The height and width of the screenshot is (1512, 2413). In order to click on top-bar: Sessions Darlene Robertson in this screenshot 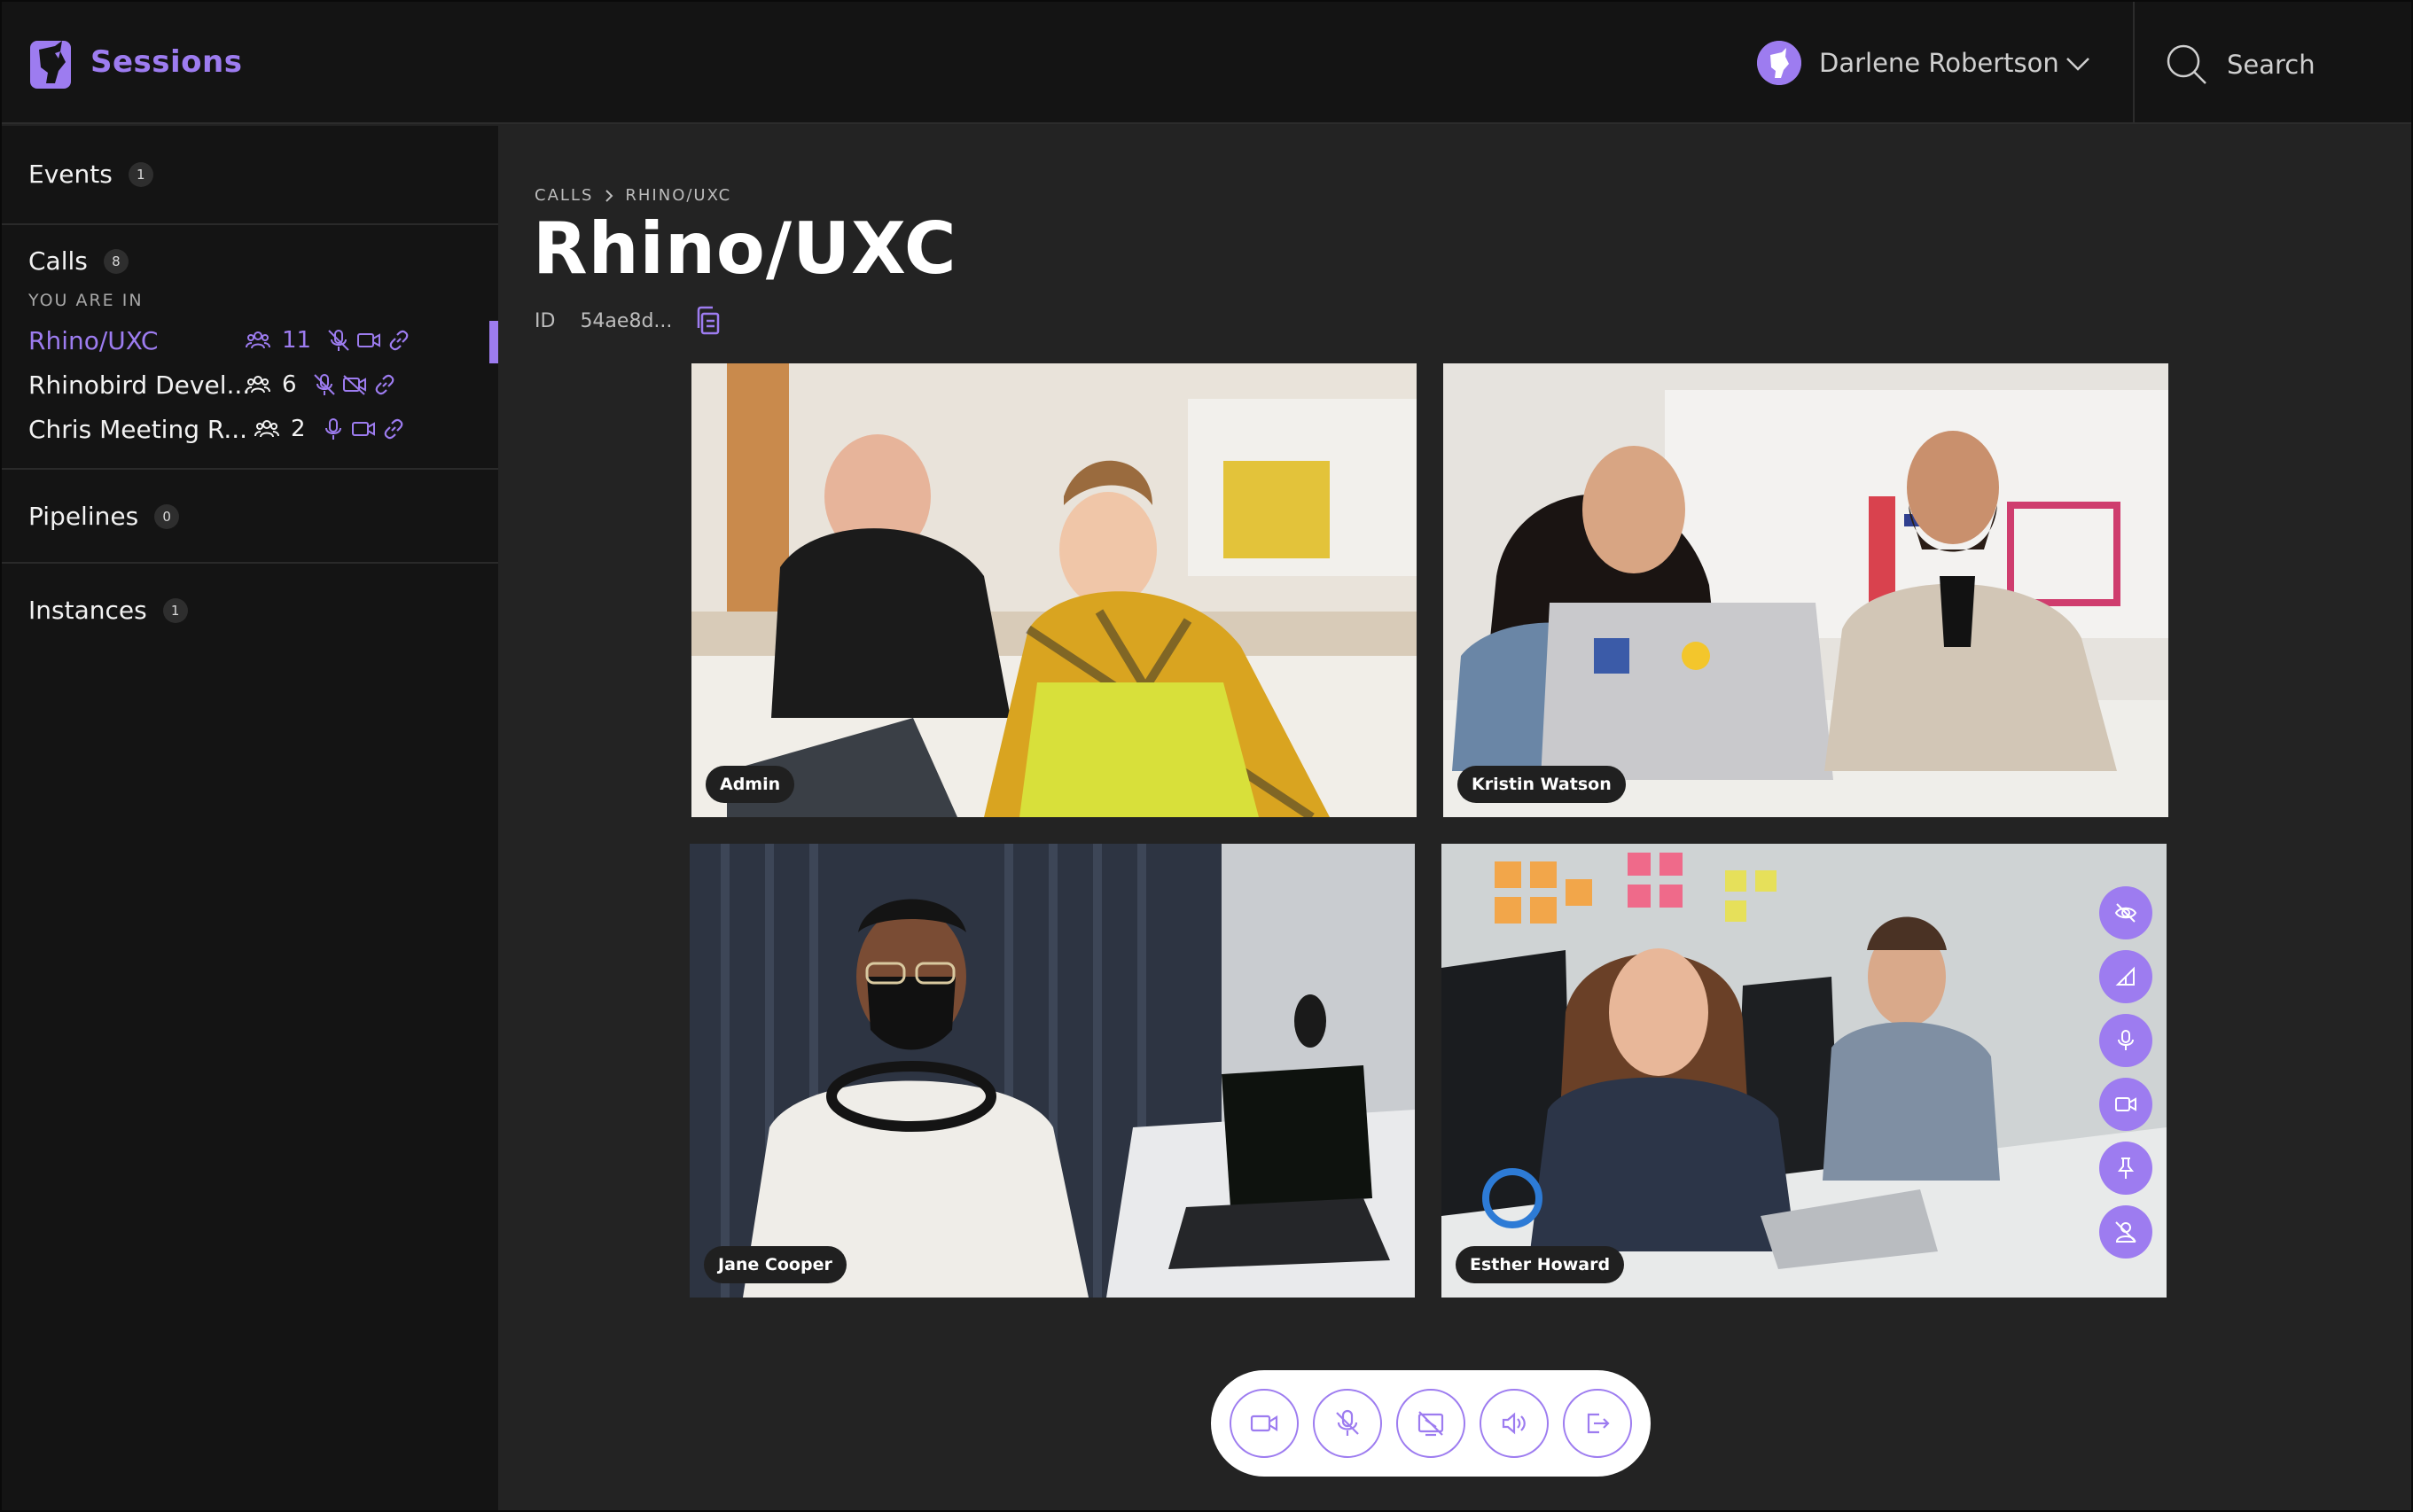, I will do `click(1206, 63)`.